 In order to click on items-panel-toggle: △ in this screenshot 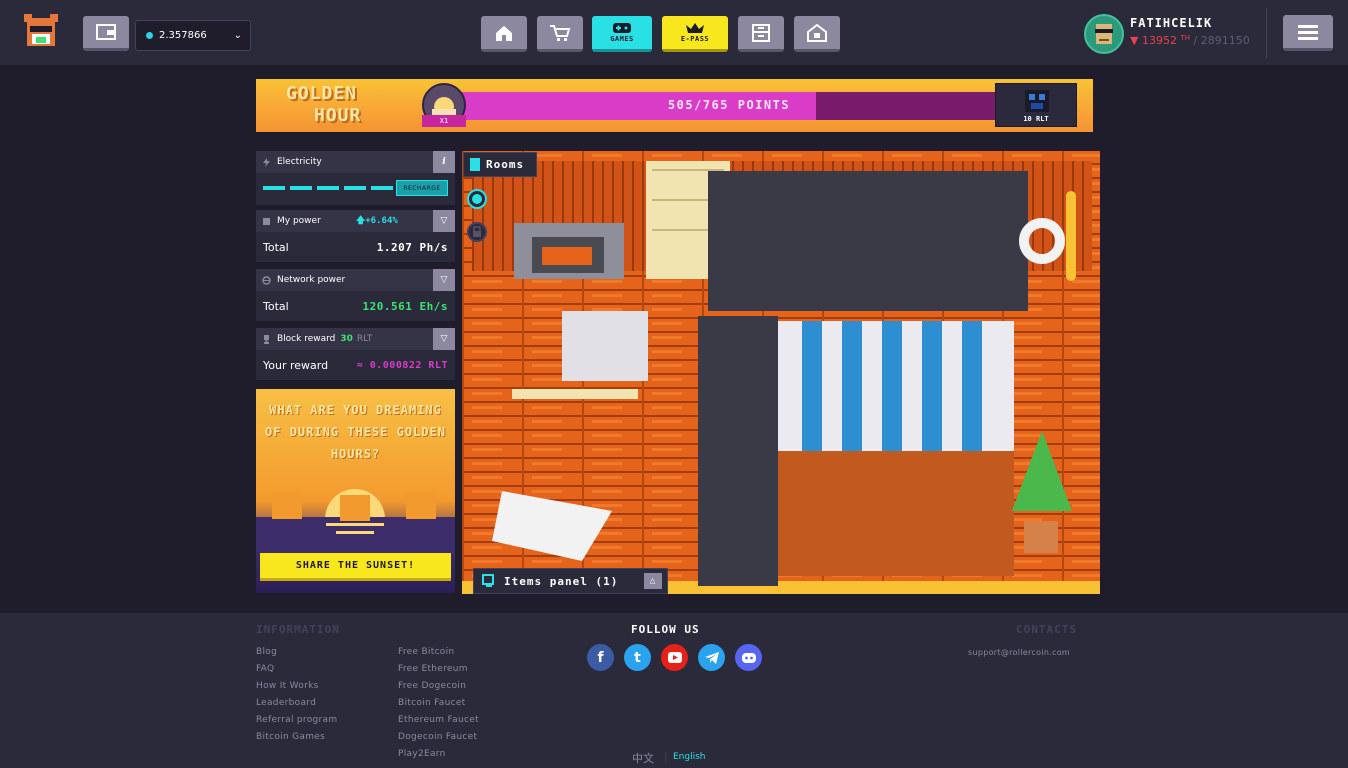, I will do `click(653, 581)`.